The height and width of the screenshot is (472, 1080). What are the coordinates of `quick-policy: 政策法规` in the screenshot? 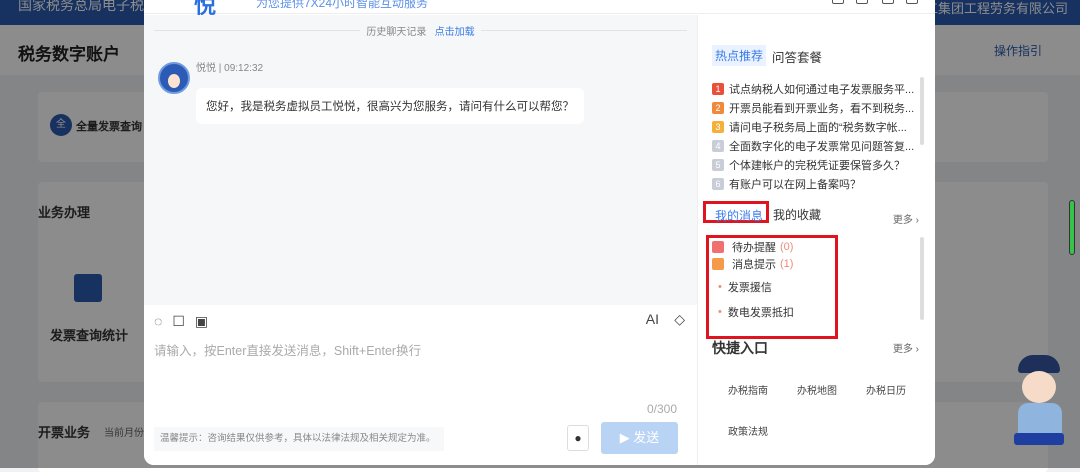 It's located at (748, 430).